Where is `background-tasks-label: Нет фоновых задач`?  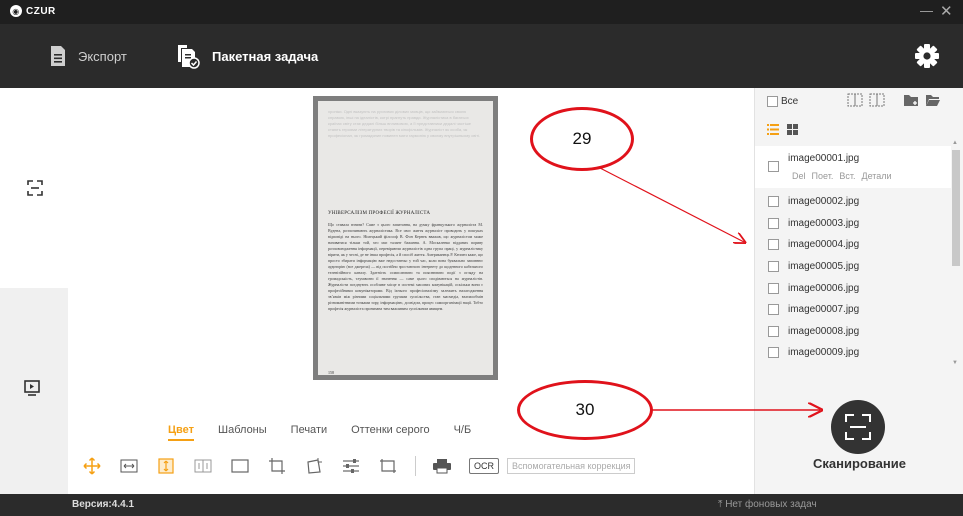
background-tasks-label: Нет фоновых задач is located at coordinates (771, 504).